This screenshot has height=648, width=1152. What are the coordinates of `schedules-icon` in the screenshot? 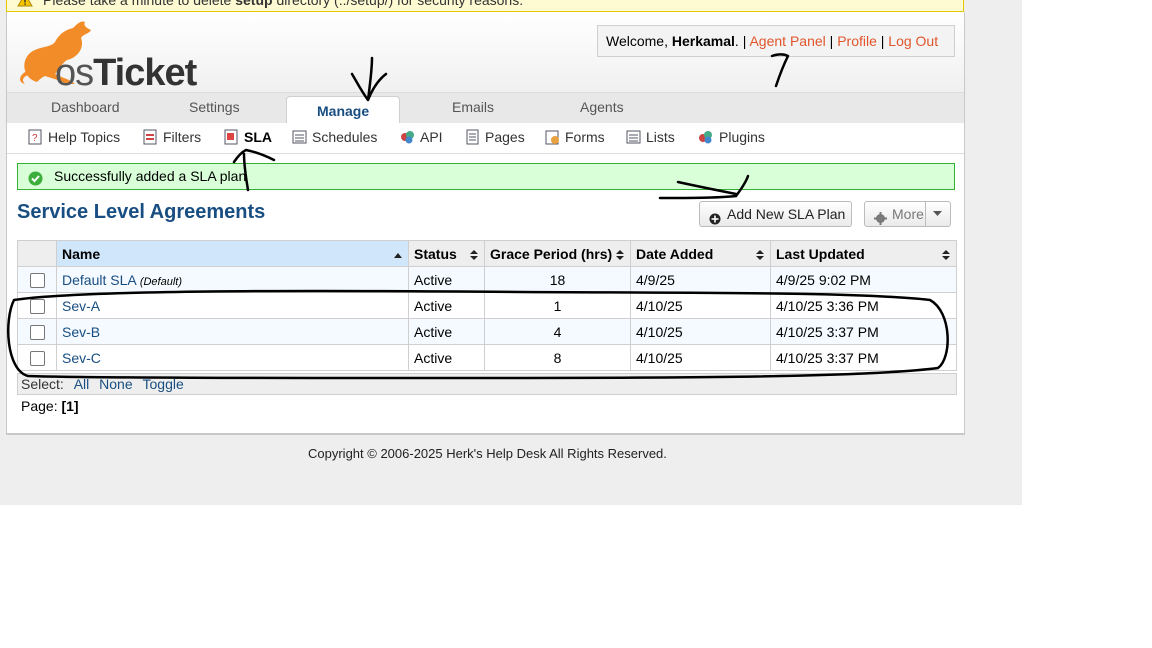 It's located at (299, 137).